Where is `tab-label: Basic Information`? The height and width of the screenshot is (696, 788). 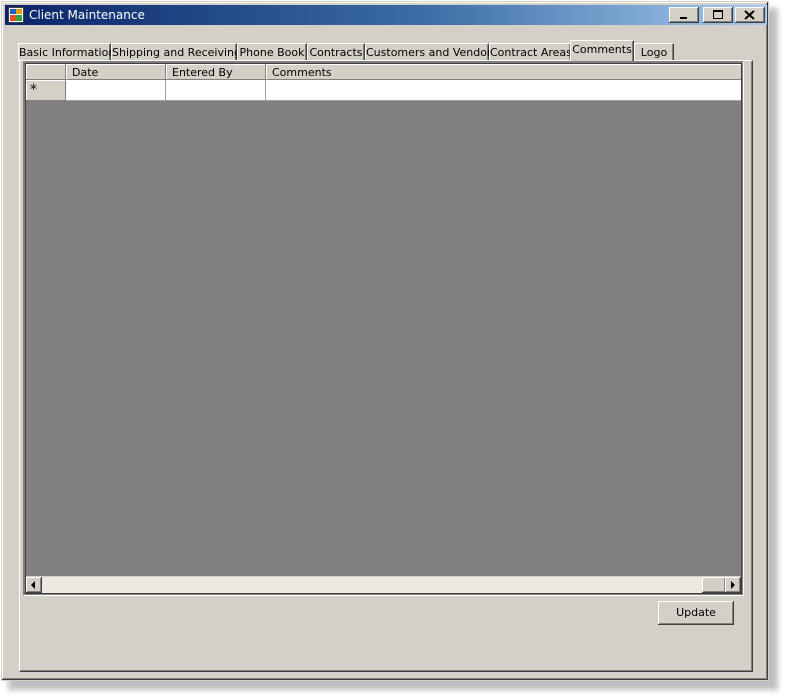 tab-label: Basic Information is located at coordinates (67, 52).